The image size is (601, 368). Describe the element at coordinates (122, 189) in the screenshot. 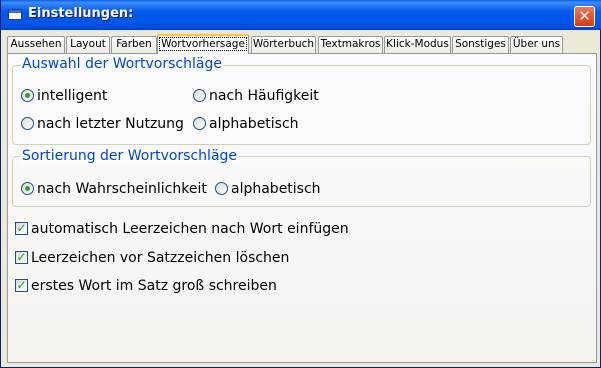

I see `radio-nach-wahrscheinlichkeit-label: nach Wahrscheinlichkeit` at that location.